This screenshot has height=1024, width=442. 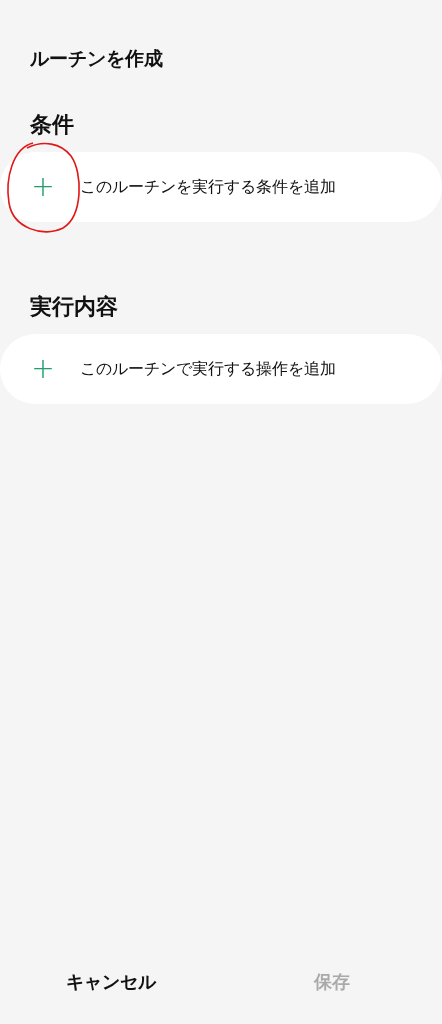 I want to click on add-row-button: + このルーチンを実行する条件を追加, so click(x=221, y=187).